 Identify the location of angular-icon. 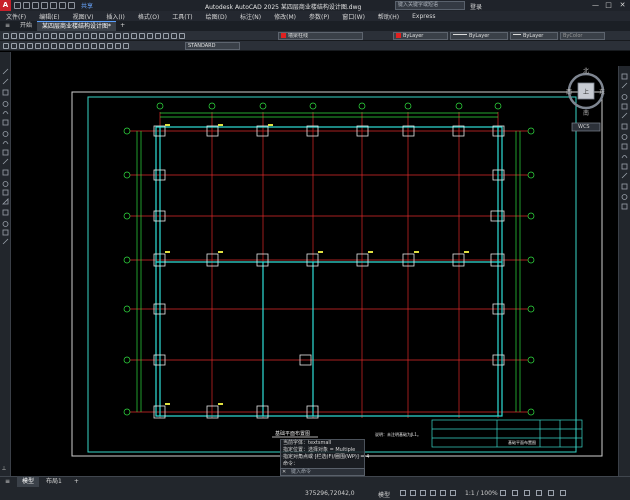
(62, 45).